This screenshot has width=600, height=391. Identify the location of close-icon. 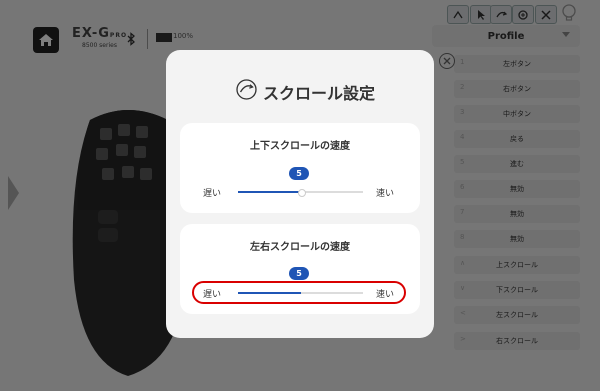
(447, 61).